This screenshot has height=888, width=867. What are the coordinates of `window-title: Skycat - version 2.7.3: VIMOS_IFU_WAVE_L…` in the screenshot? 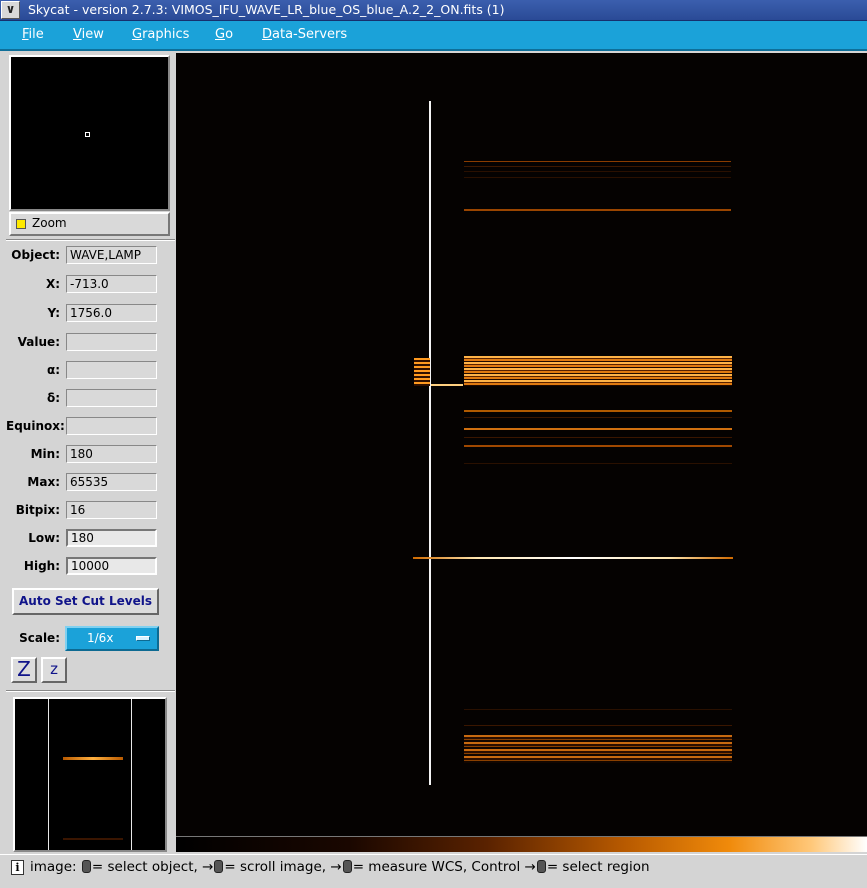 It's located at (266, 9).